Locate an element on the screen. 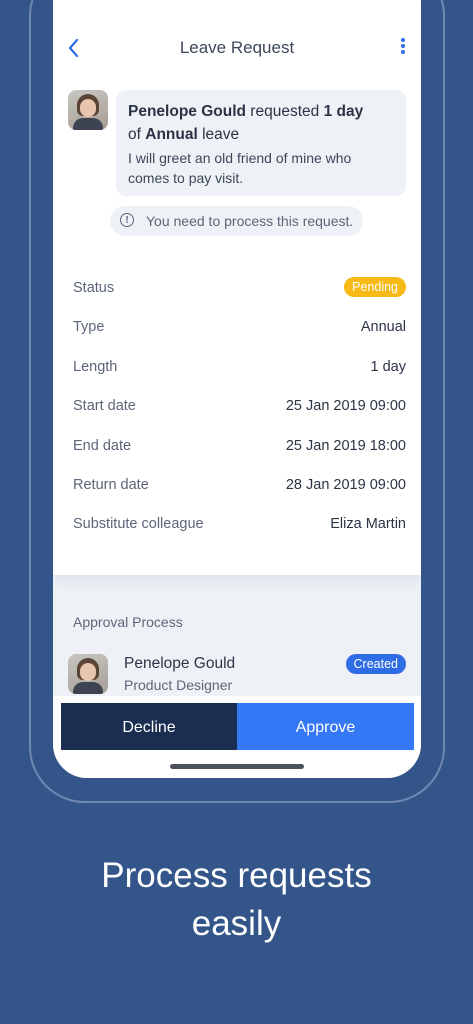 Image resolution: width=473 pixels, height=1024 pixels. detail-value: Annual is located at coordinates (383, 327).